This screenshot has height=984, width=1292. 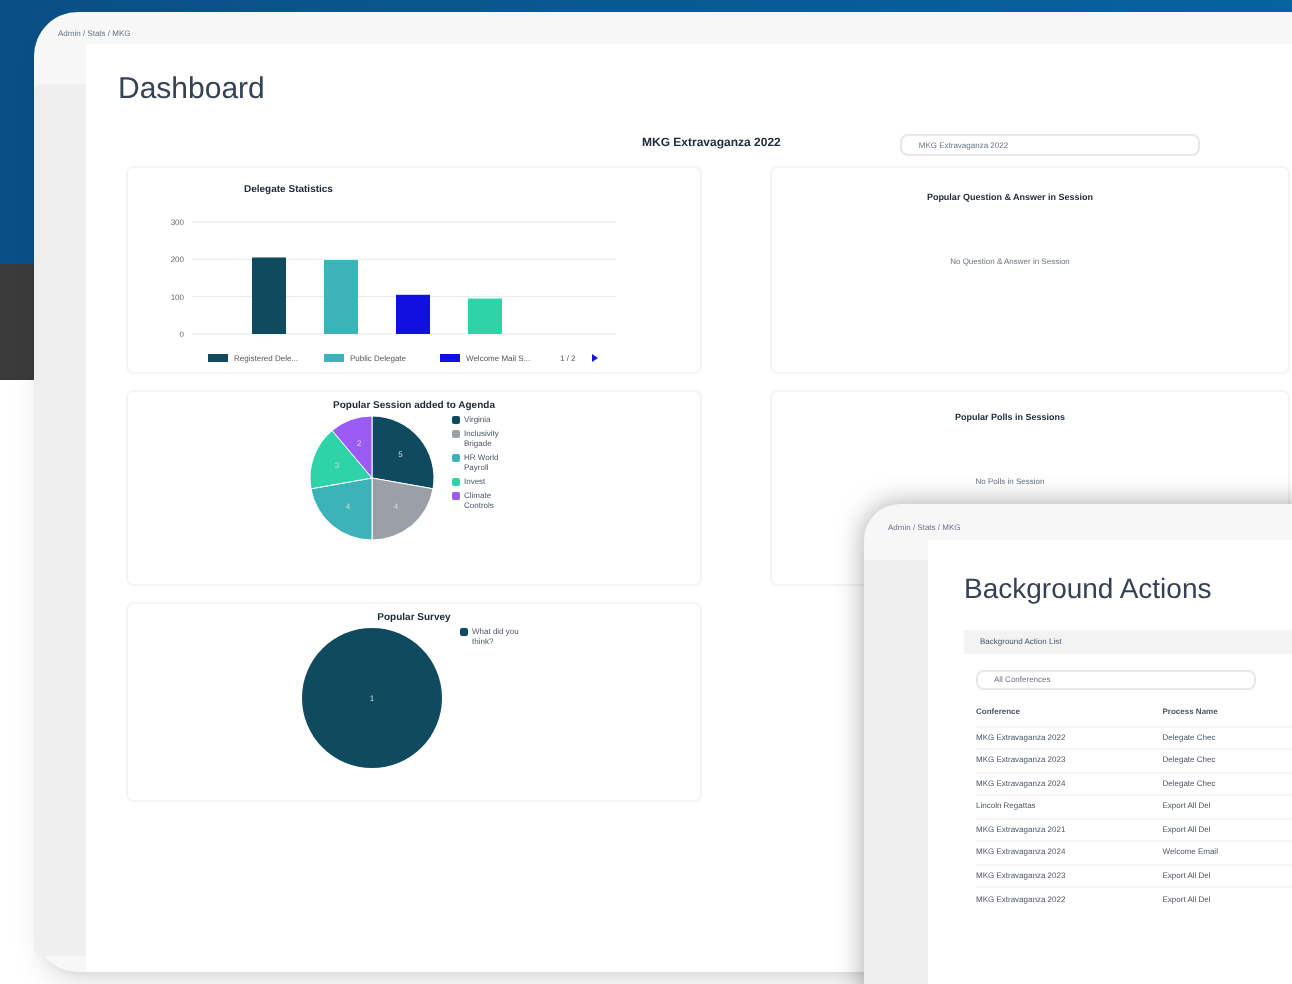 I want to click on next-page-icon, so click(x=595, y=358).